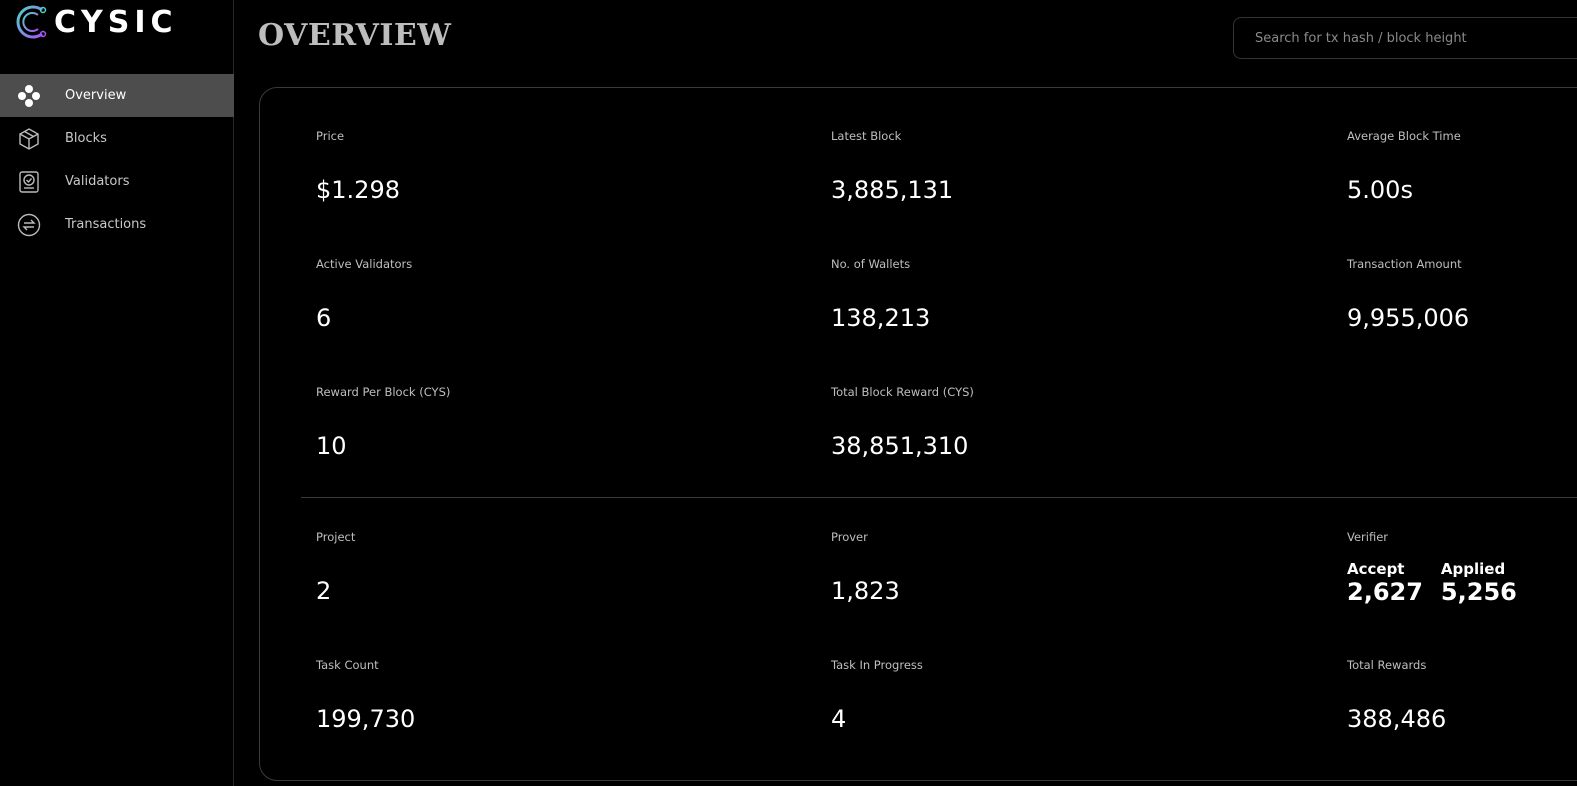  What do you see at coordinates (877, 665) in the screenshot?
I see `stat-label: Task In Progress` at bounding box center [877, 665].